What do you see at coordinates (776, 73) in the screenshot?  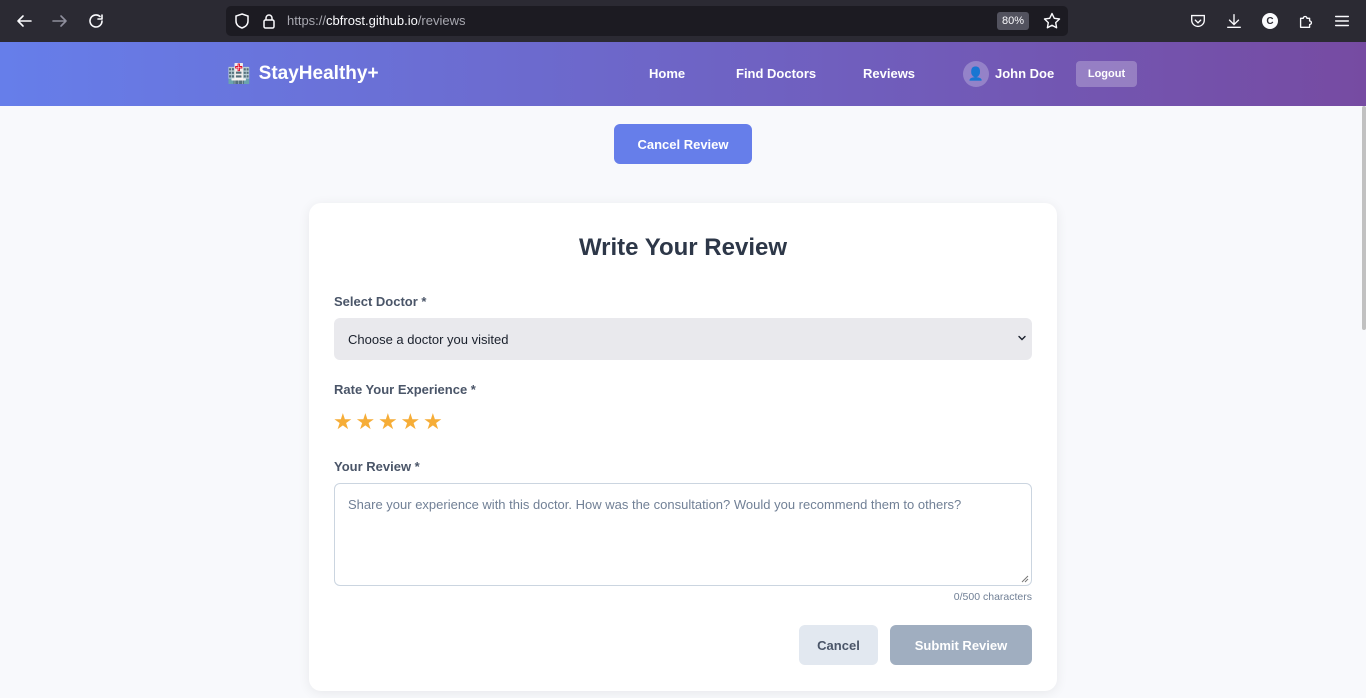 I see `nav-find-doctors-link: Find Doctors` at bounding box center [776, 73].